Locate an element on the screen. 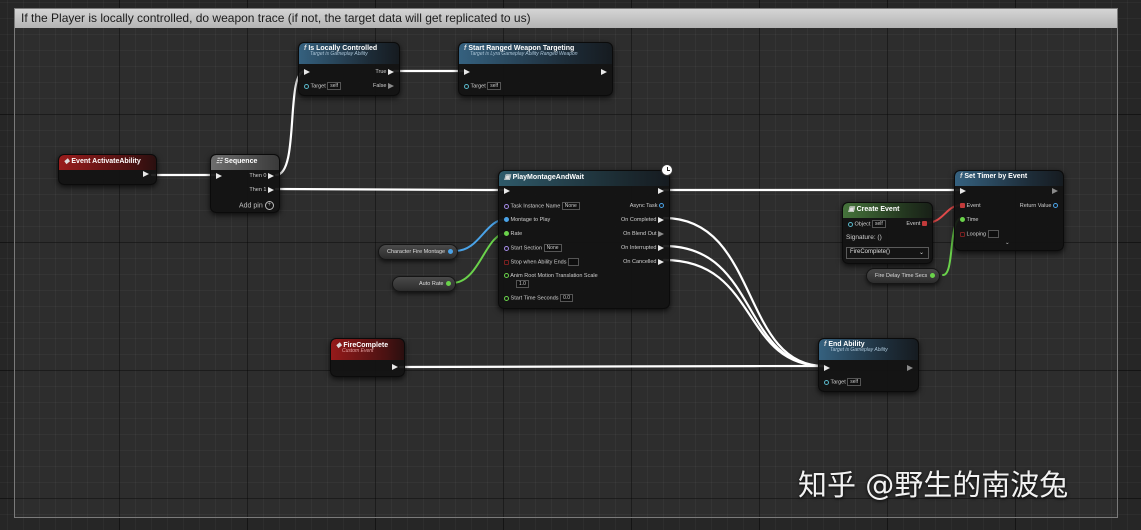 The image size is (1141, 530). auto-rate-getter: Auto Rate is located at coordinates (424, 284).